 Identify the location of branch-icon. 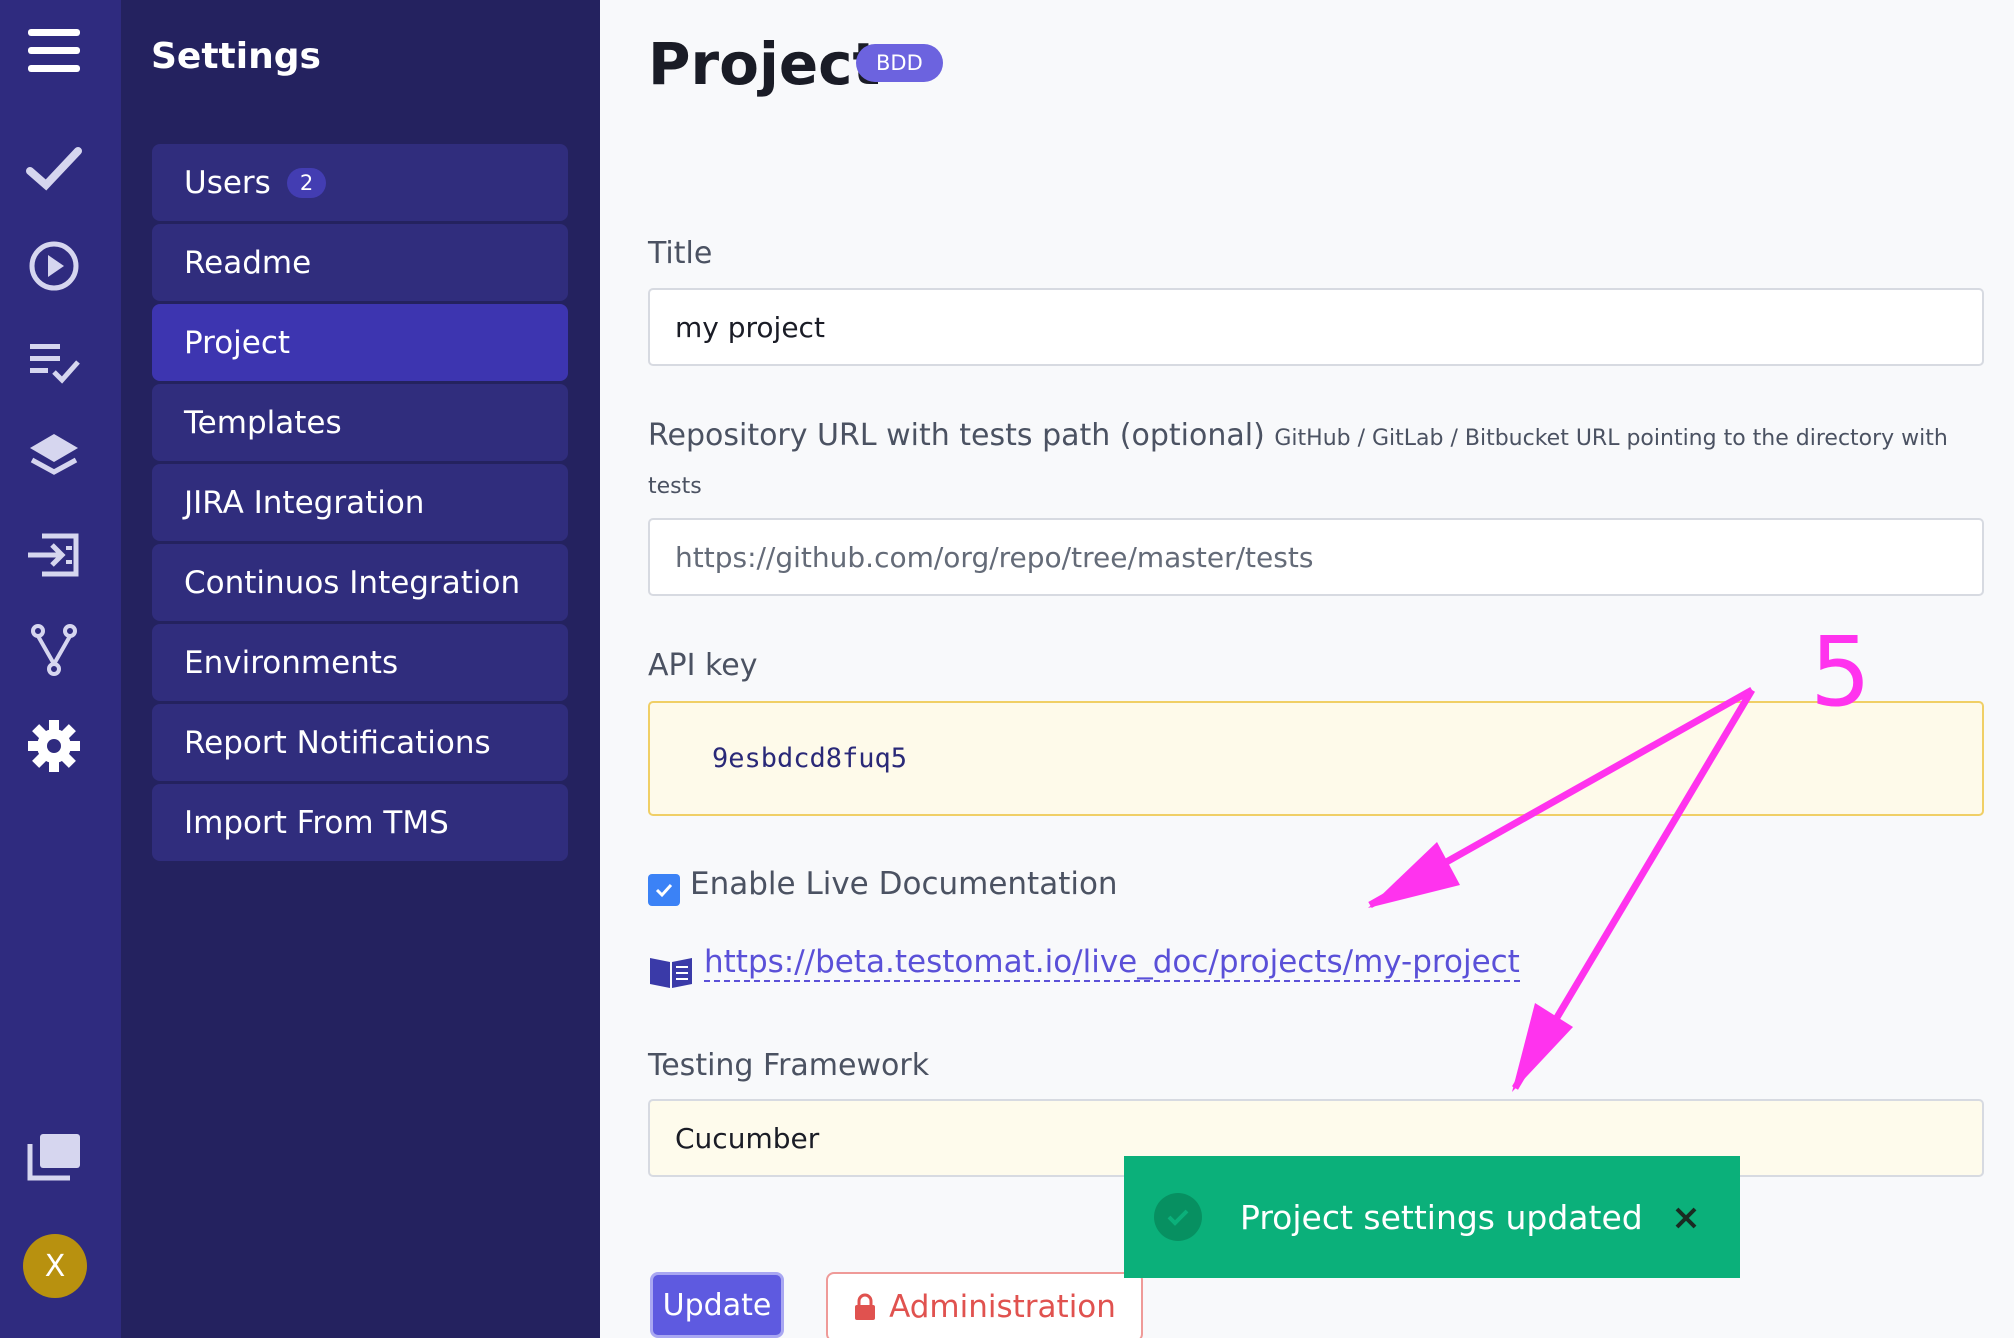
(54, 649).